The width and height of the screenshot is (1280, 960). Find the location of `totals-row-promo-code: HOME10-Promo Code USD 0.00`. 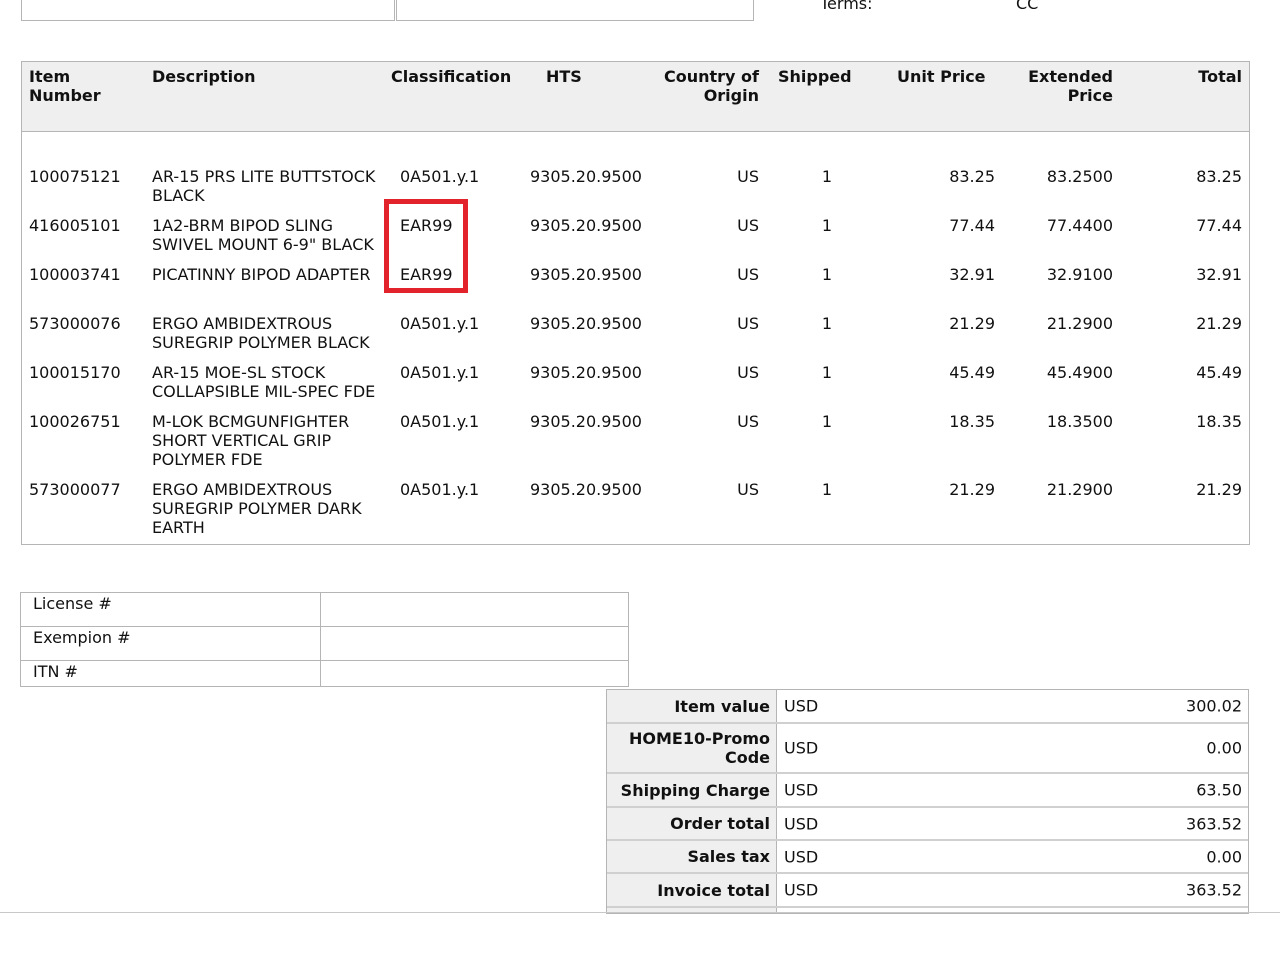

totals-row-promo-code: HOME10-Promo Code USD 0.00 is located at coordinates (927, 749).